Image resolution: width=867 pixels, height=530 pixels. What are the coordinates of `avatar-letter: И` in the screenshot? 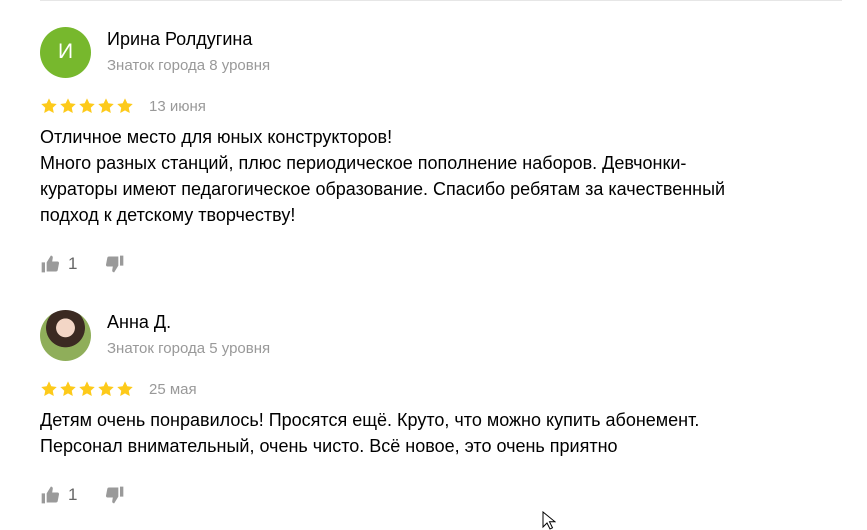 It's located at (65, 51).